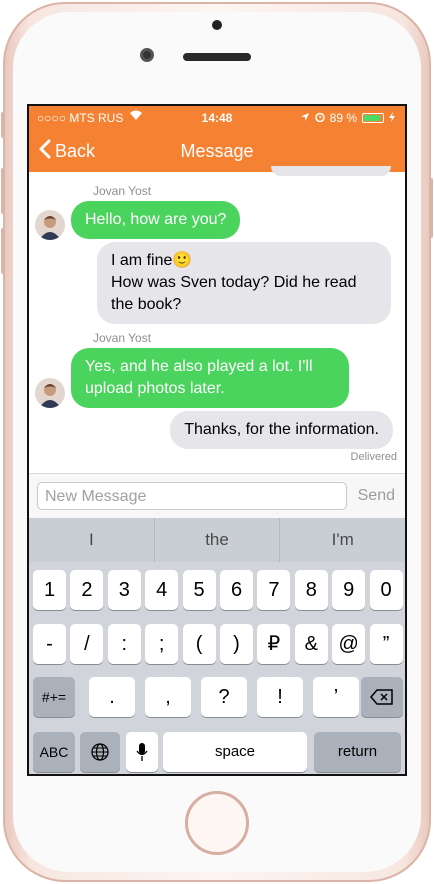 Image resolution: width=434 pixels, height=884 pixels. Describe the element at coordinates (124, 590) in the screenshot. I see `digit-key: 3` at that location.